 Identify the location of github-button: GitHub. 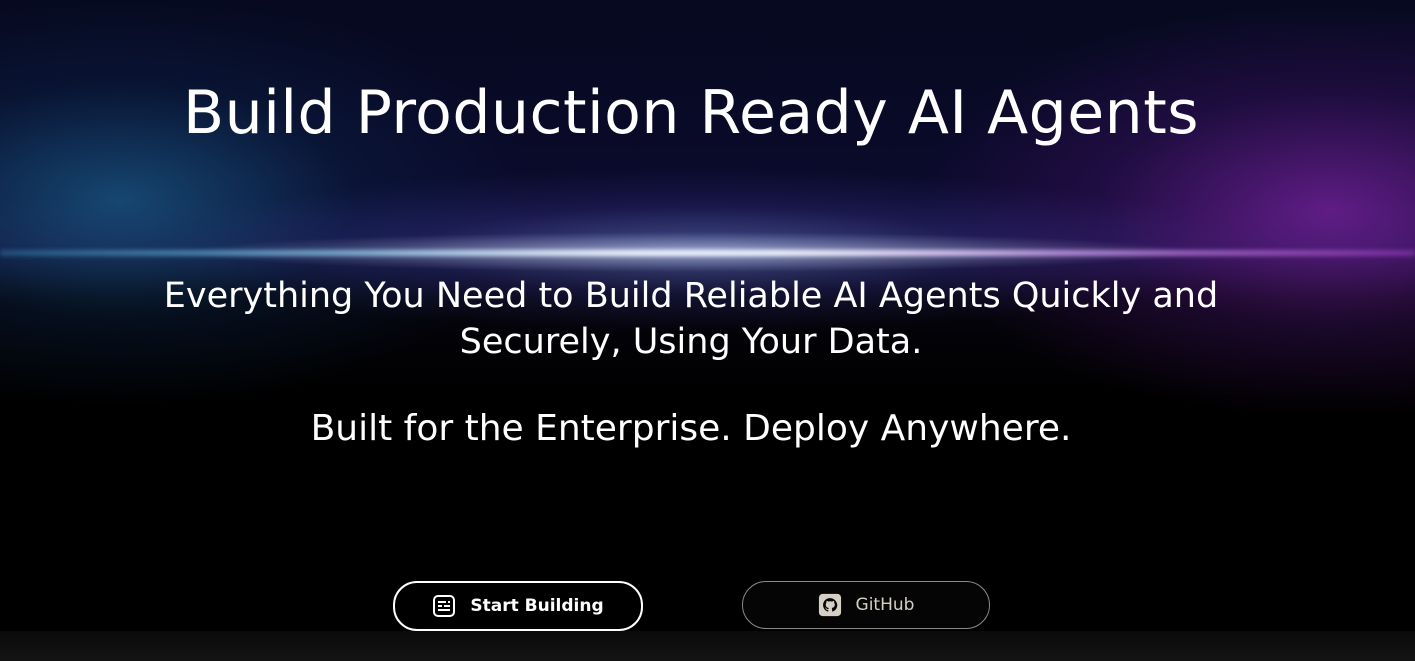
(866, 605).